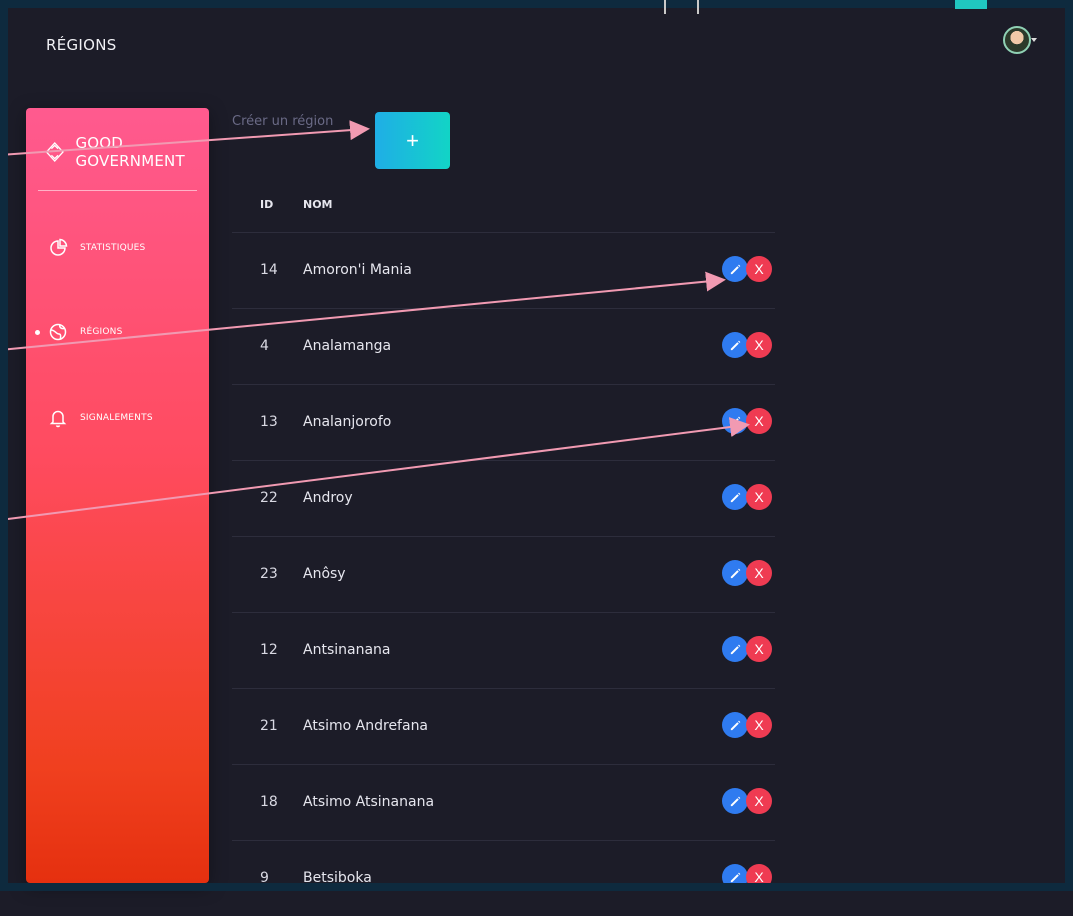 This screenshot has height=916, width=1073. What do you see at coordinates (503, 803) in the screenshot?
I see `table-row: 18 Atsimo Atsinanana X` at bounding box center [503, 803].